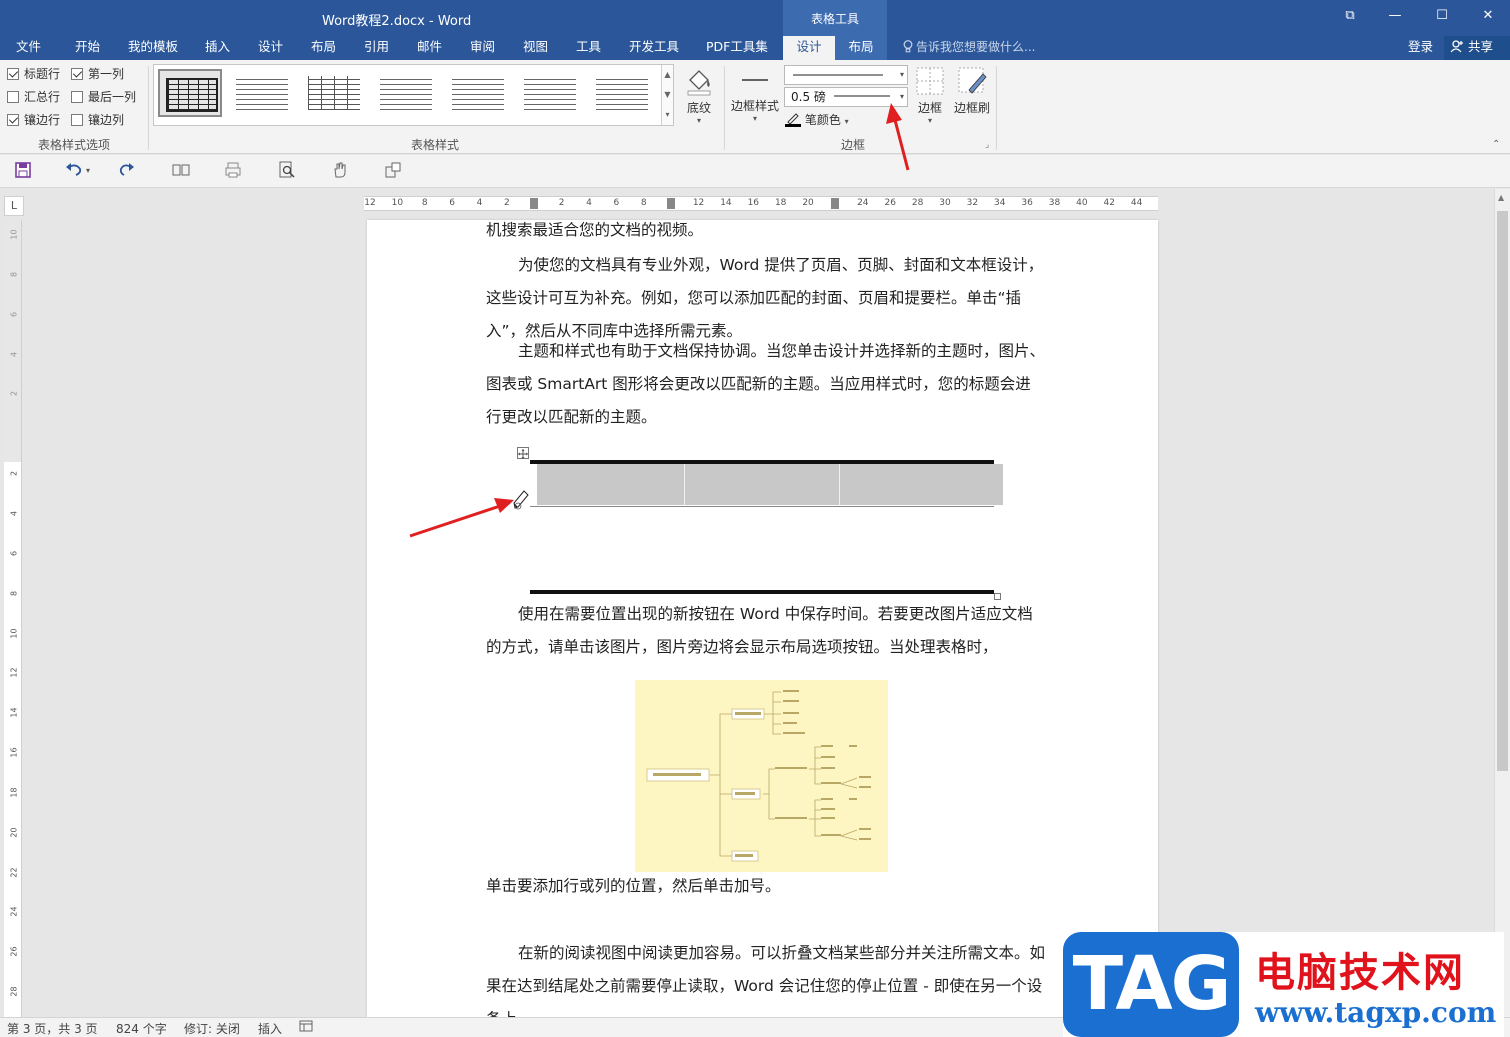 The height and width of the screenshot is (1037, 1510). What do you see at coordinates (945, 203) in the screenshot?
I see `ruler-tick-label: 30` at bounding box center [945, 203].